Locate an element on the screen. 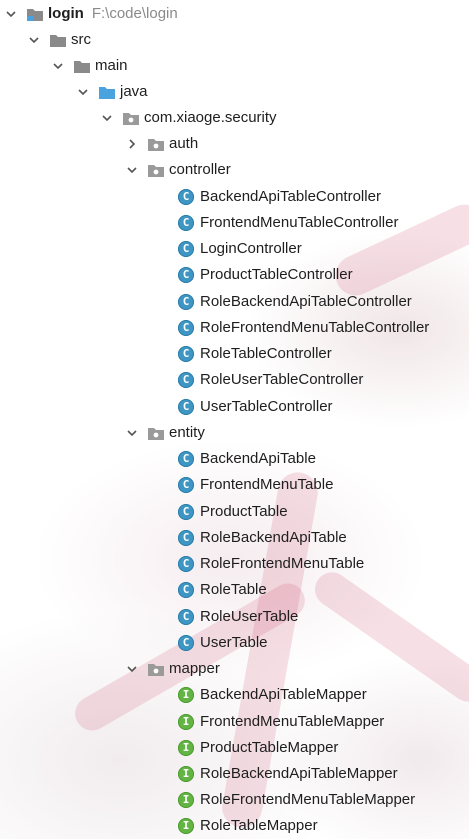  tree-leaf-interface: I RoleBackendApiTableMapper is located at coordinates (234, 774).